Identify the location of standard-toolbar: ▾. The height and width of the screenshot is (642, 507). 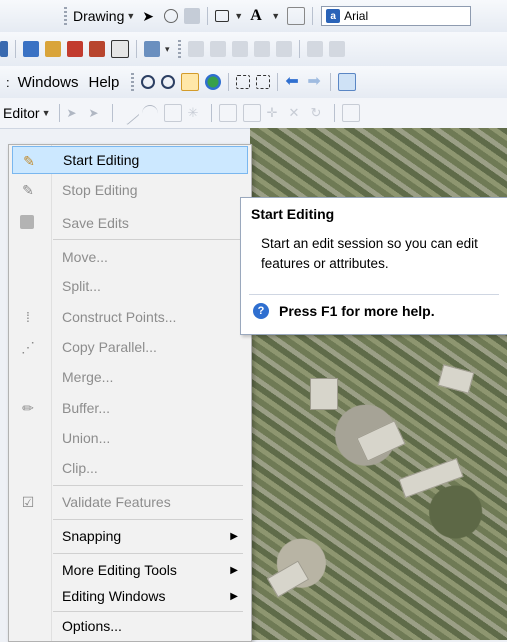
(253, 49).